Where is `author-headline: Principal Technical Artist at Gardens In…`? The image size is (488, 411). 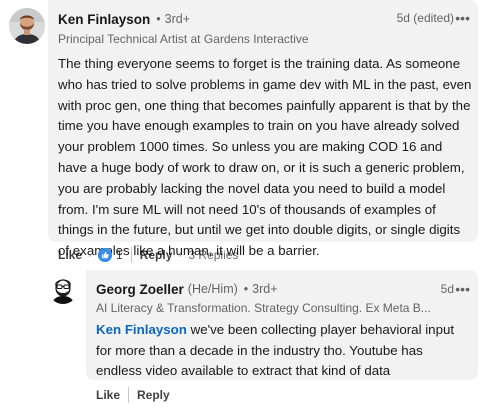 author-headline: Principal Technical Artist at Gardens In… is located at coordinates (183, 39).